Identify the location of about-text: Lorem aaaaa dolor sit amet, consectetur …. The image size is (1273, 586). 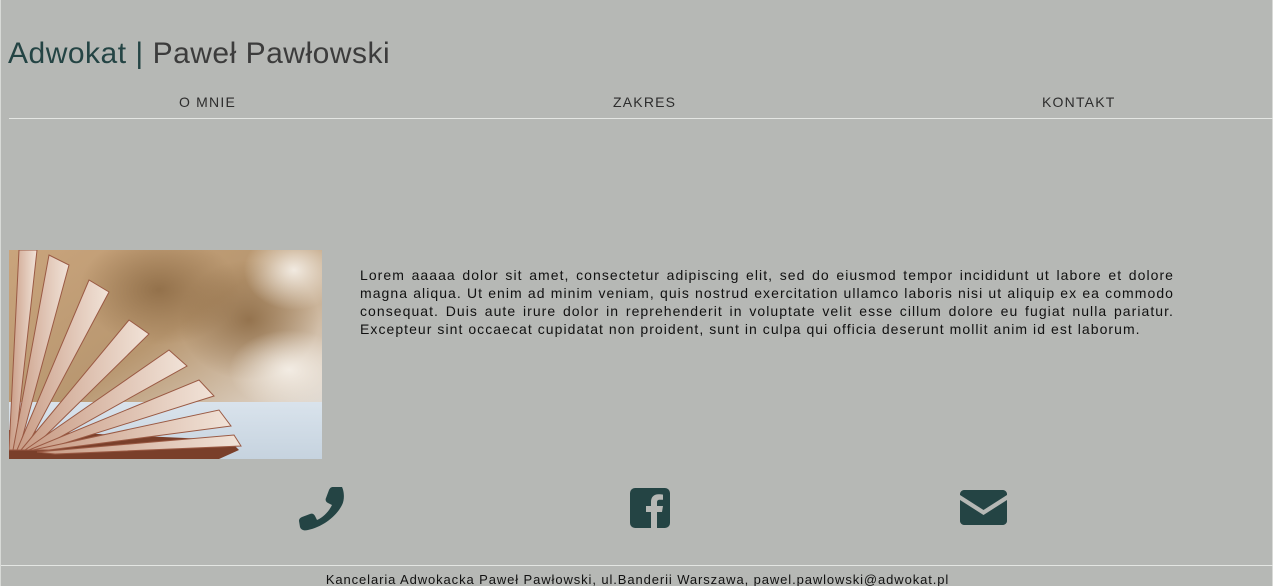
(767, 302).